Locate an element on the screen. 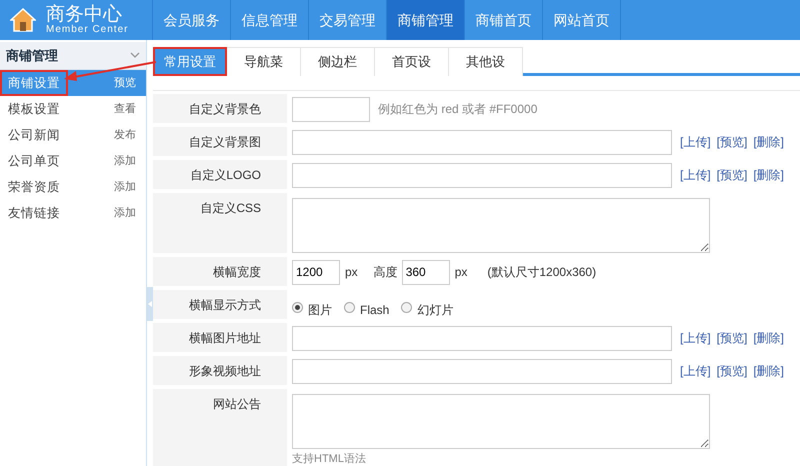 The width and height of the screenshot is (800, 466). field-label: 形象视频地址 is located at coordinates (225, 371).